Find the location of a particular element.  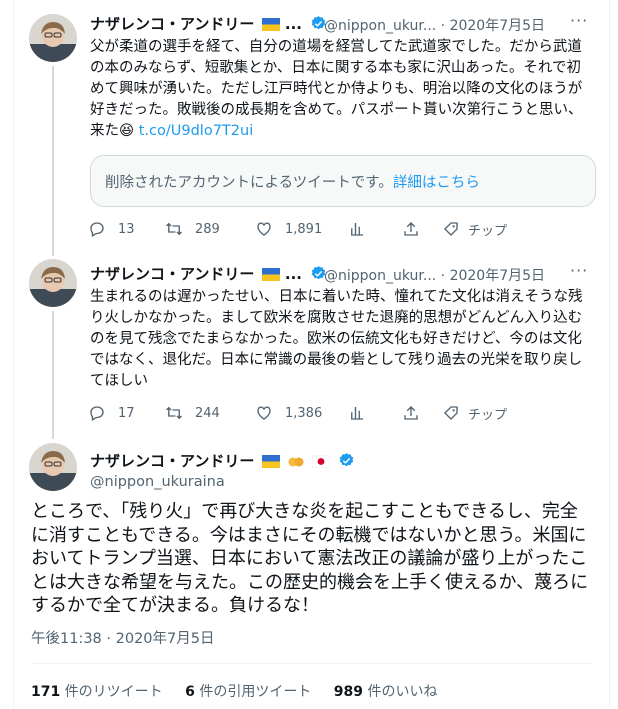

quote-stat: 6 件の引用ツイート is located at coordinates (248, 692).